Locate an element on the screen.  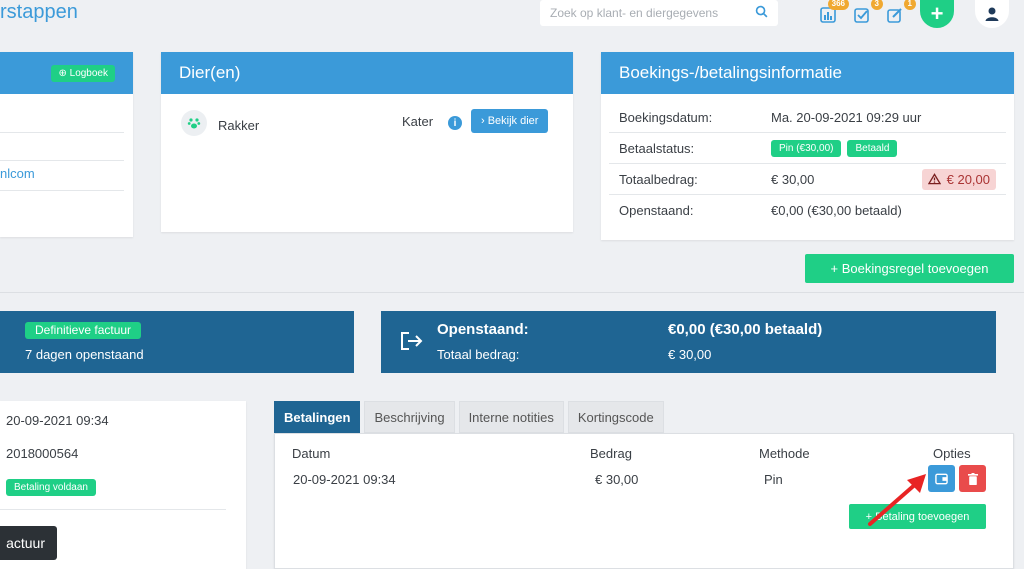
client-card-header: ⊕ Logboek is located at coordinates (66, 73).